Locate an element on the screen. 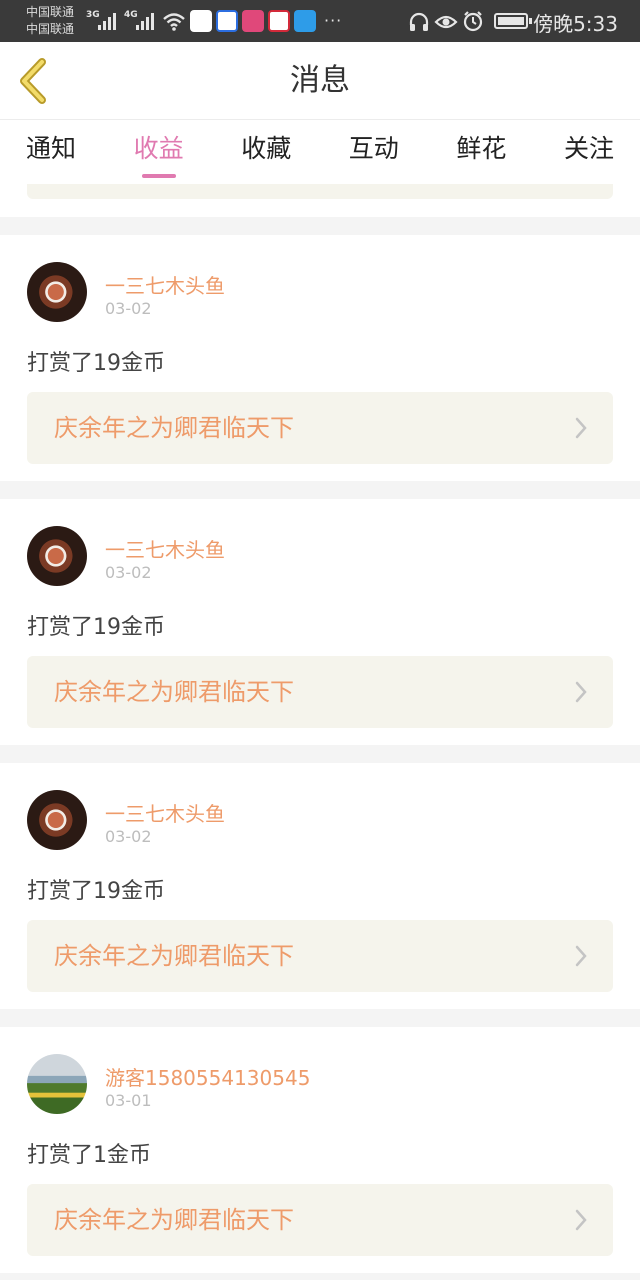 Image resolution: width=640 pixels, height=1280 pixels. eye-icon is located at coordinates (446, 22).